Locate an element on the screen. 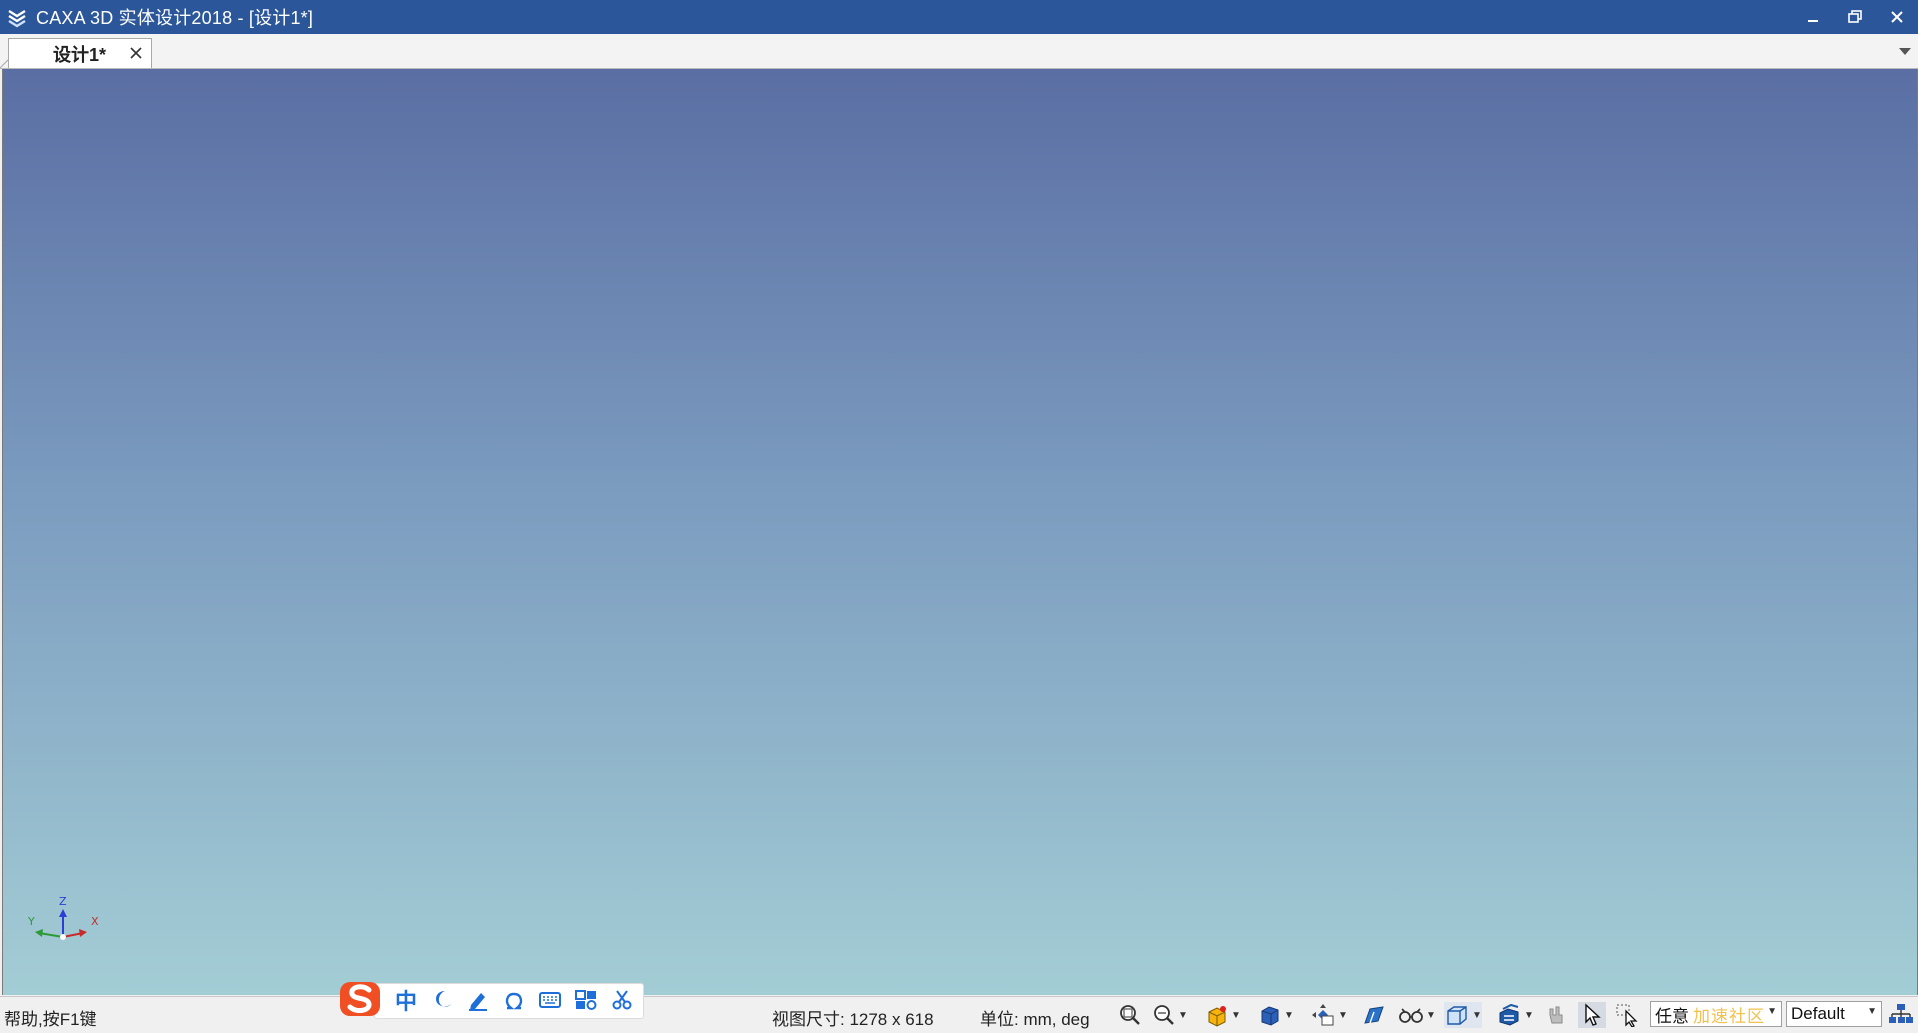 Image resolution: width=1918 pixels, height=1033 pixels. restore-button is located at coordinates (1855, 17).